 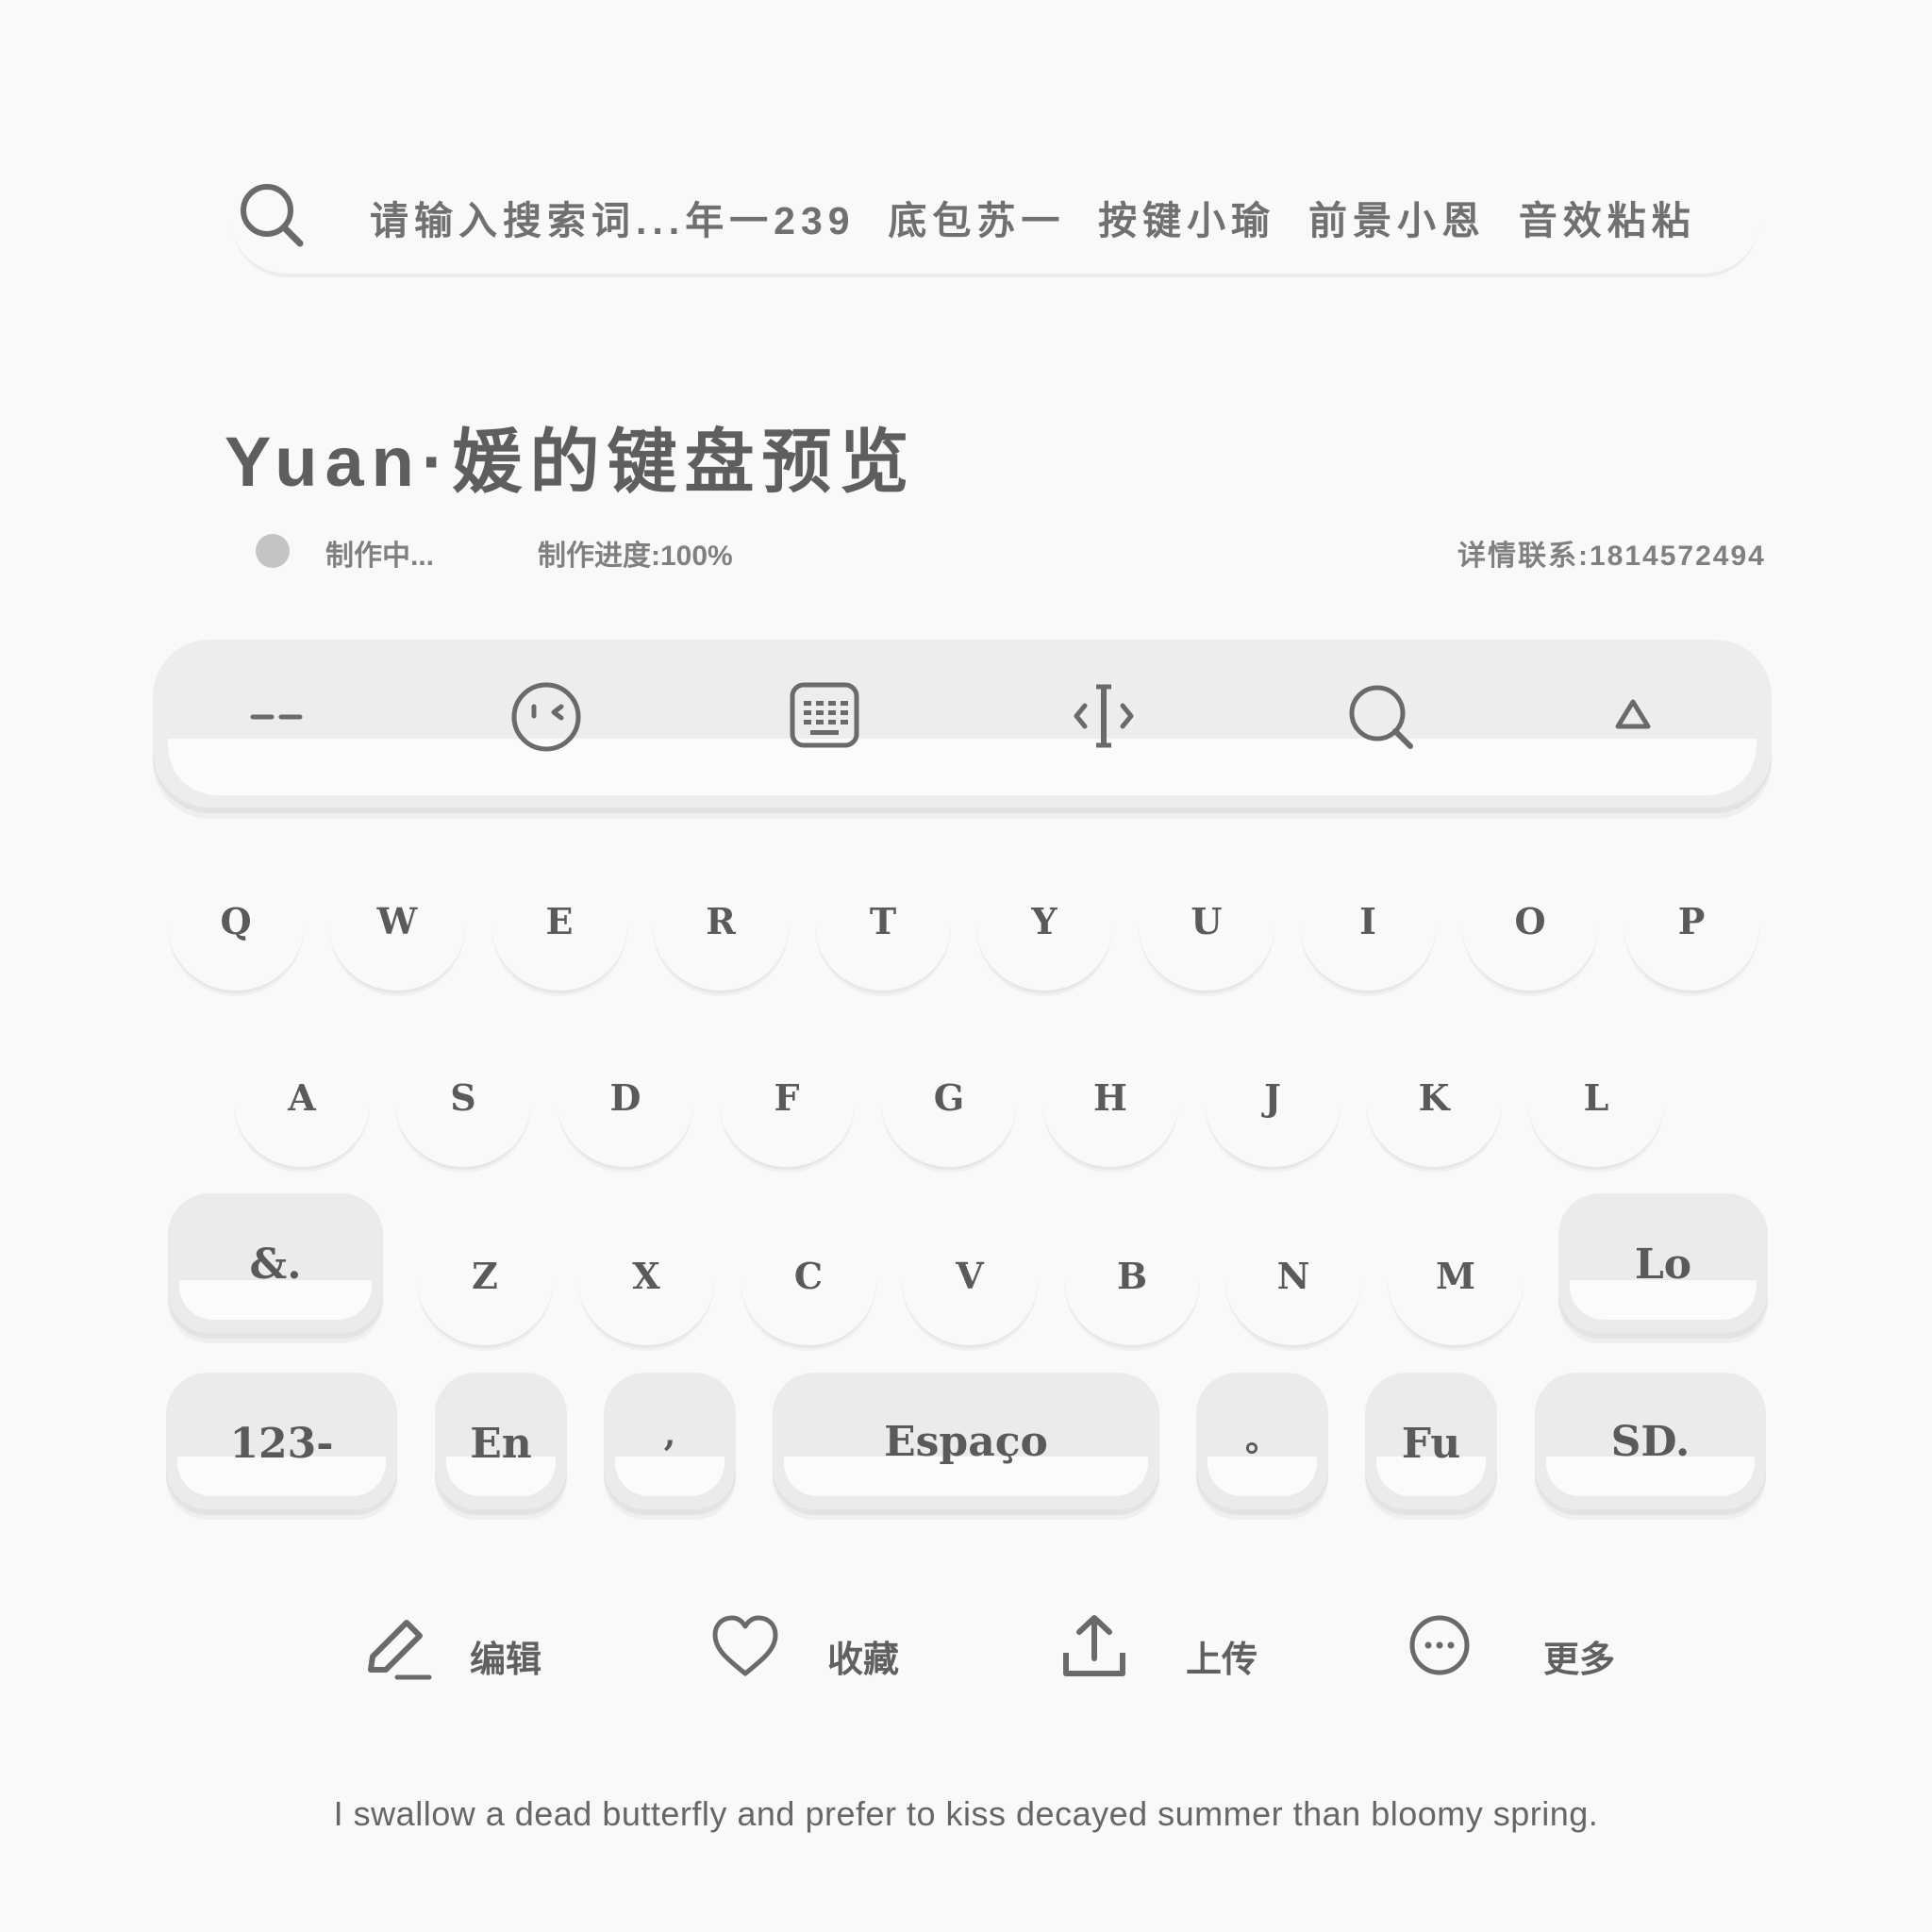 What do you see at coordinates (559, 940) in the screenshot?
I see `key-e: E` at bounding box center [559, 940].